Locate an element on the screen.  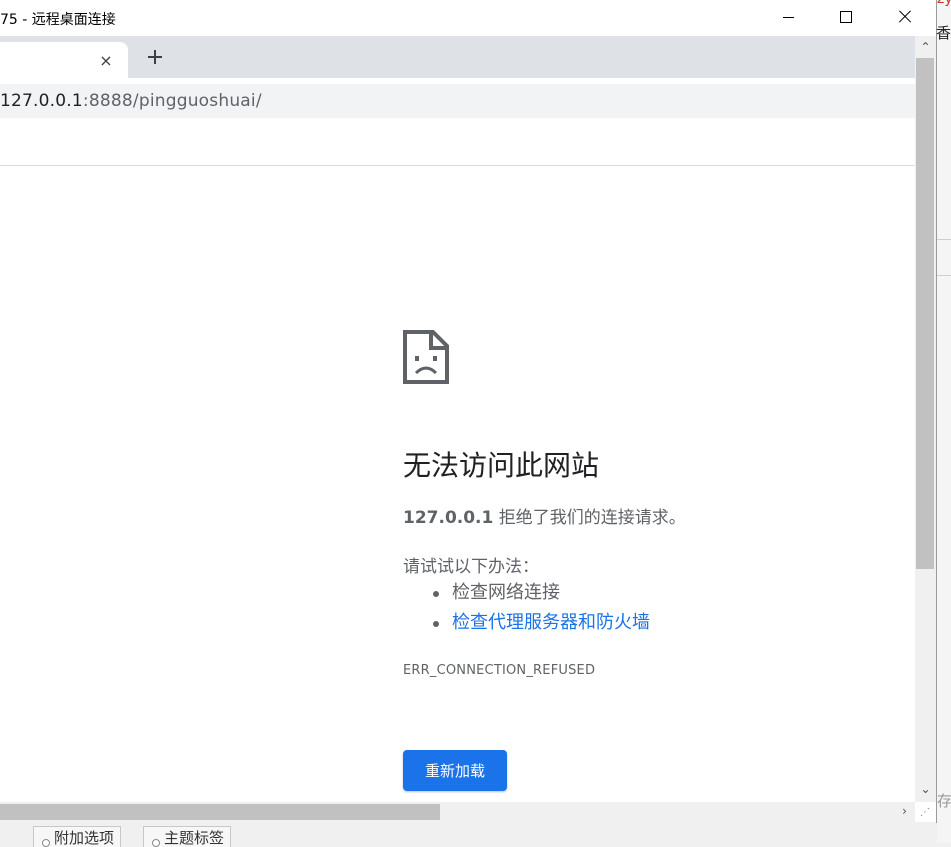
error-host: 127.0.0.1 is located at coordinates (448, 518).